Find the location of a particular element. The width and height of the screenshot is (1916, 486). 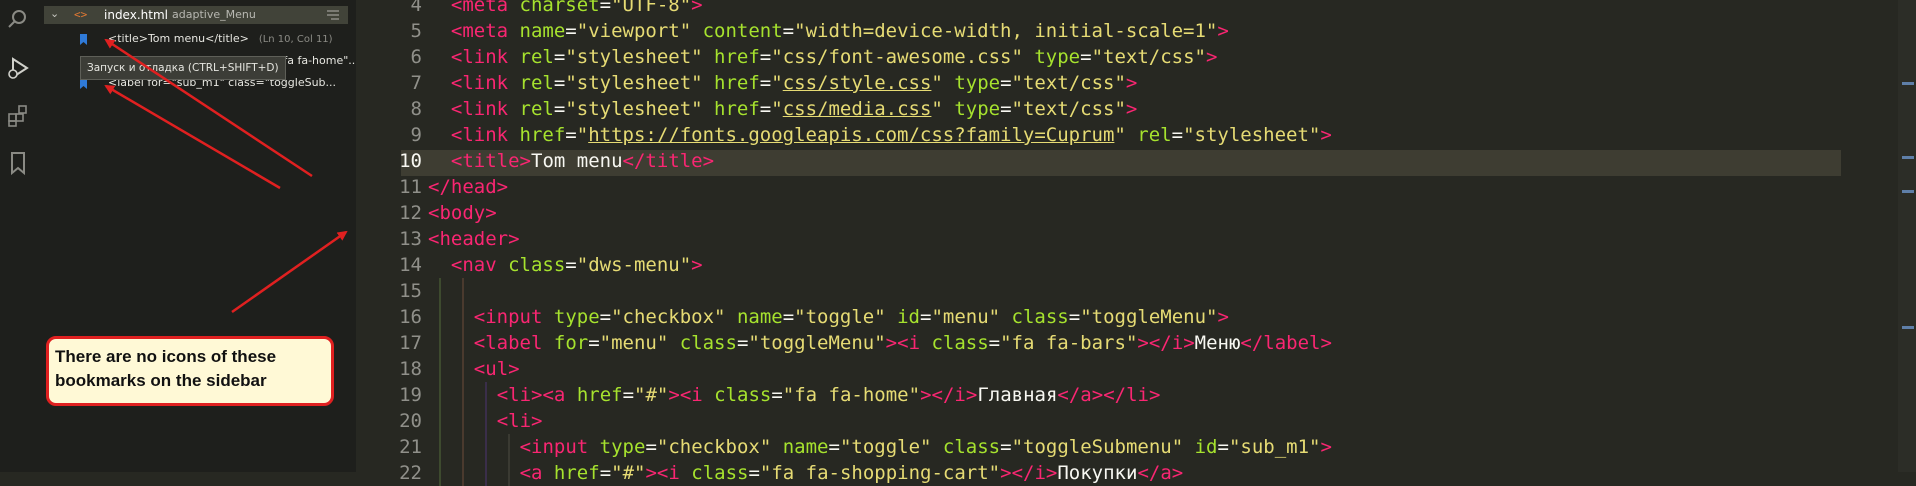

line-number: 12 is located at coordinates (410, 213).